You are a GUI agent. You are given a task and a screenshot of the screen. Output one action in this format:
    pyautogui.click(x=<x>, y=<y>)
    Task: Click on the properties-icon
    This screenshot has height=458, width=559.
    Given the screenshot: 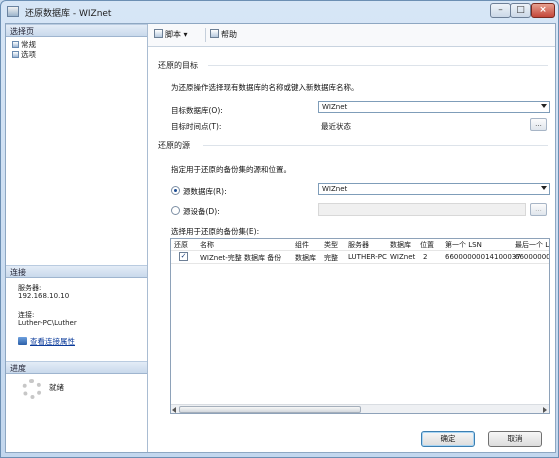 What is the action you would take?
    pyautogui.click(x=22, y=341)
    